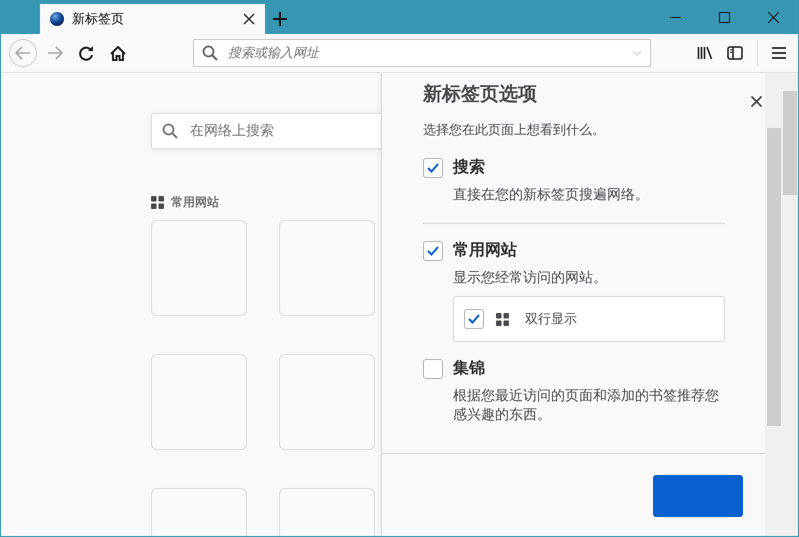  I want to click on section-heading: 常用网站, so click(195, 202).